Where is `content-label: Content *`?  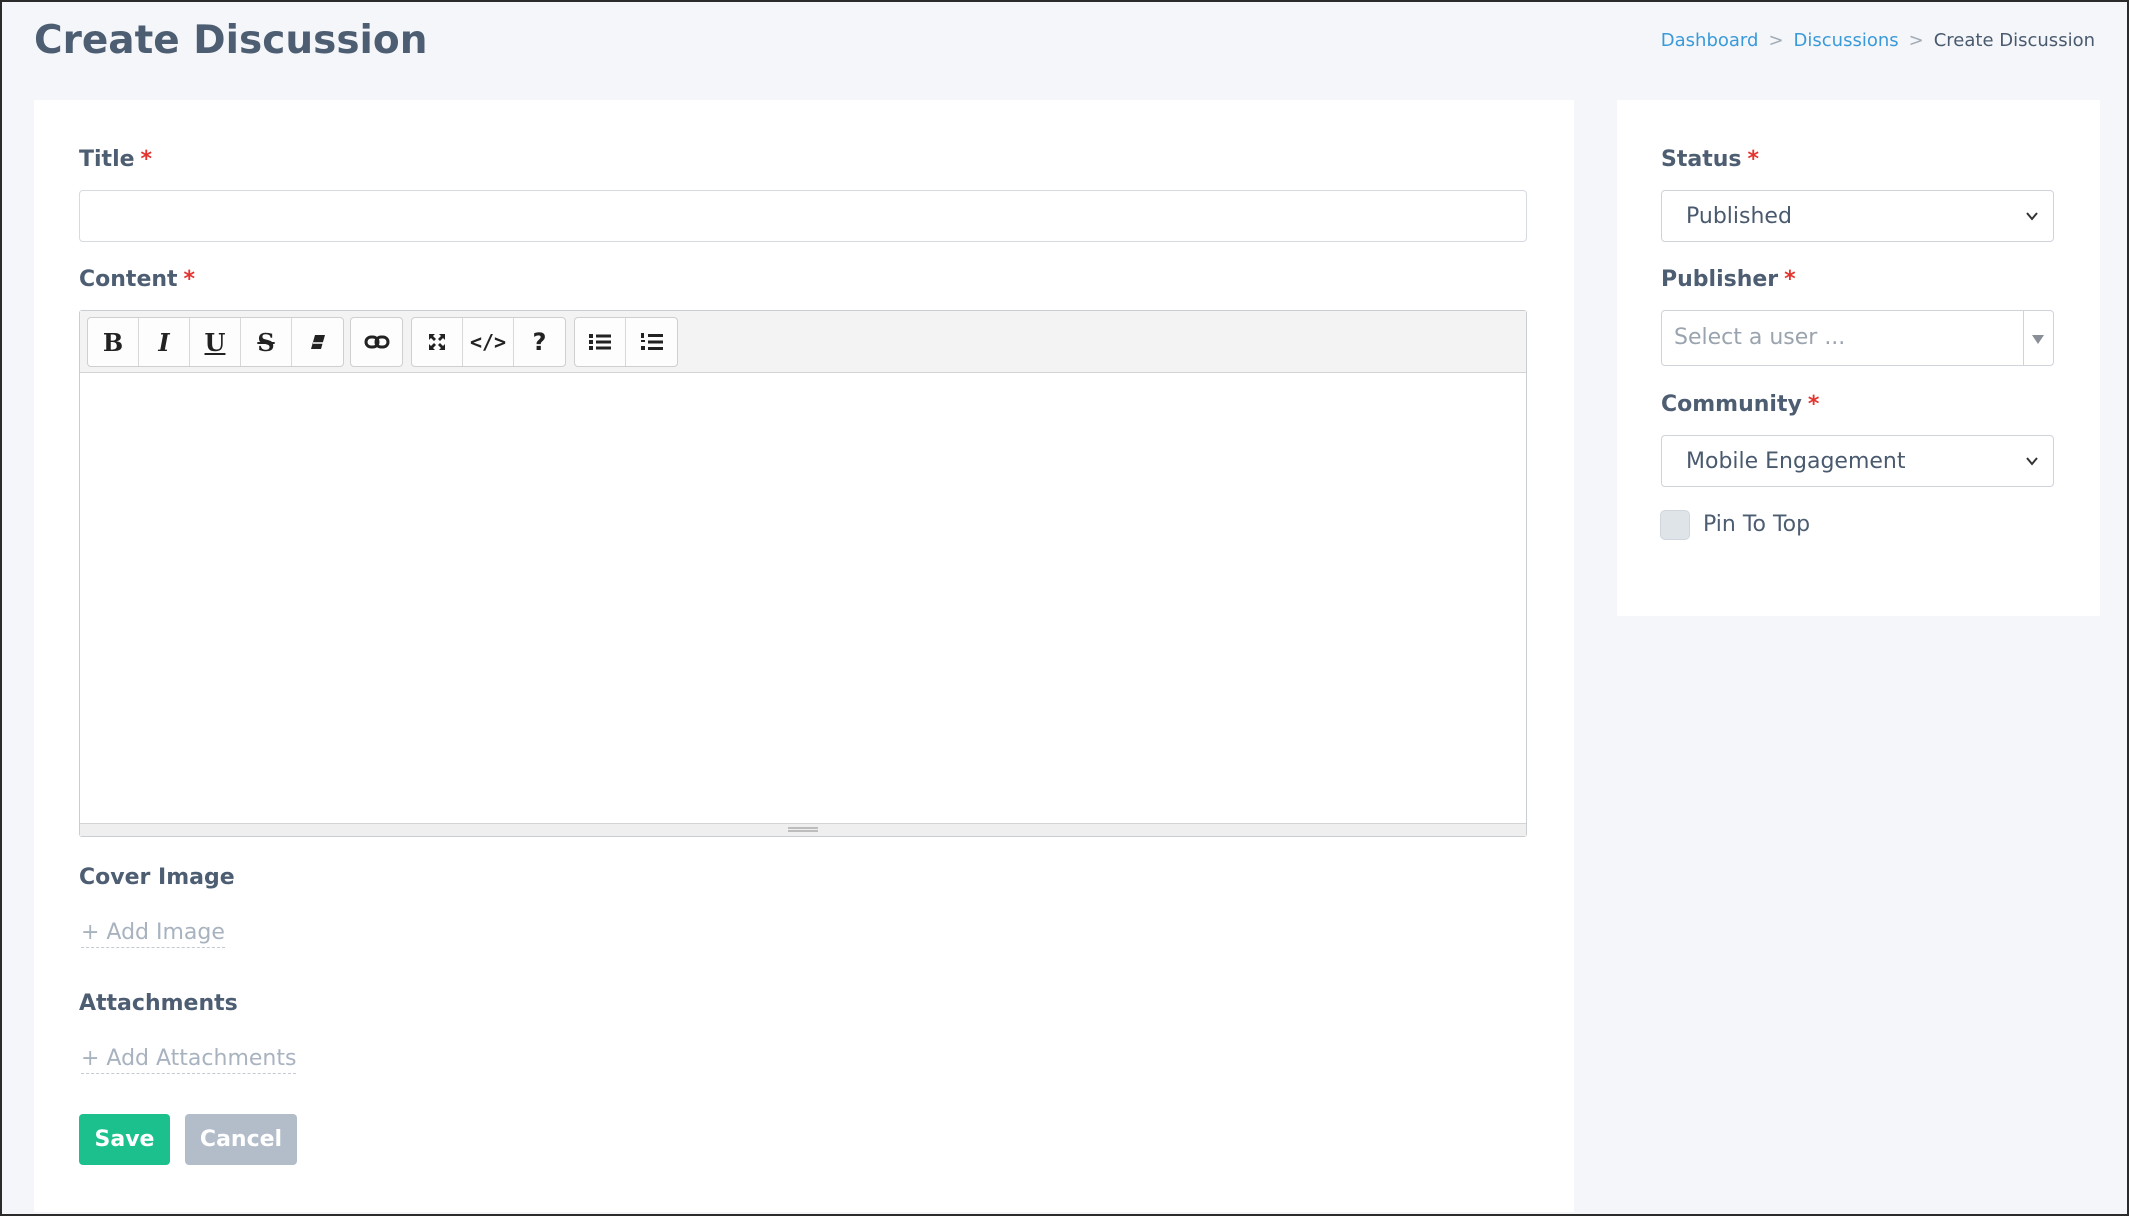
content-label: Content * is located at coordinates (137, 279).